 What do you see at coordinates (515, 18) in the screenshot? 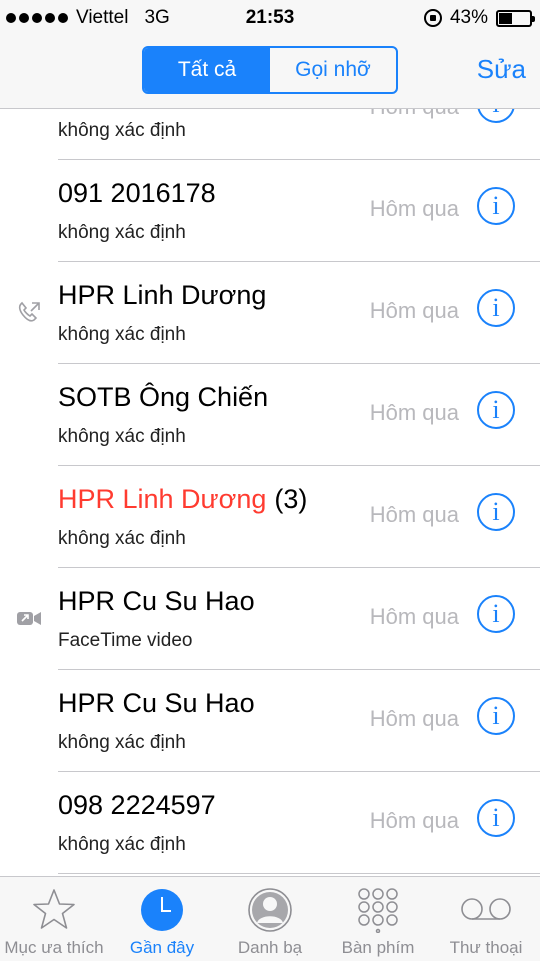
I see `battery-icon` at bounding box center [515, 18].